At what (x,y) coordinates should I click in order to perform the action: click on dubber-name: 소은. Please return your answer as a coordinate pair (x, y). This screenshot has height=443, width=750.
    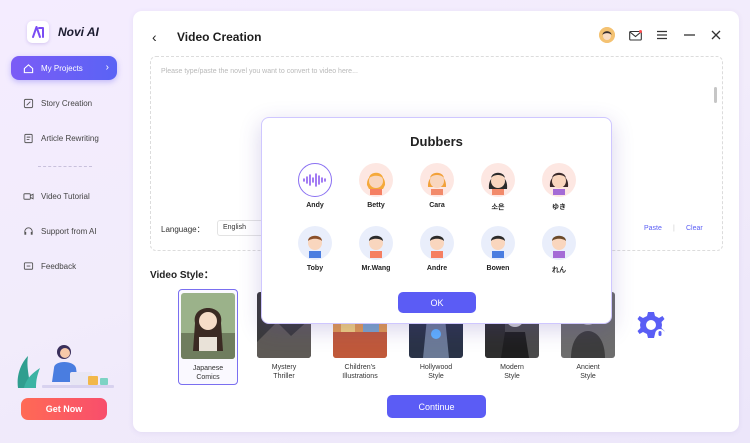
    Looking at the image, I should click on (498, 207).